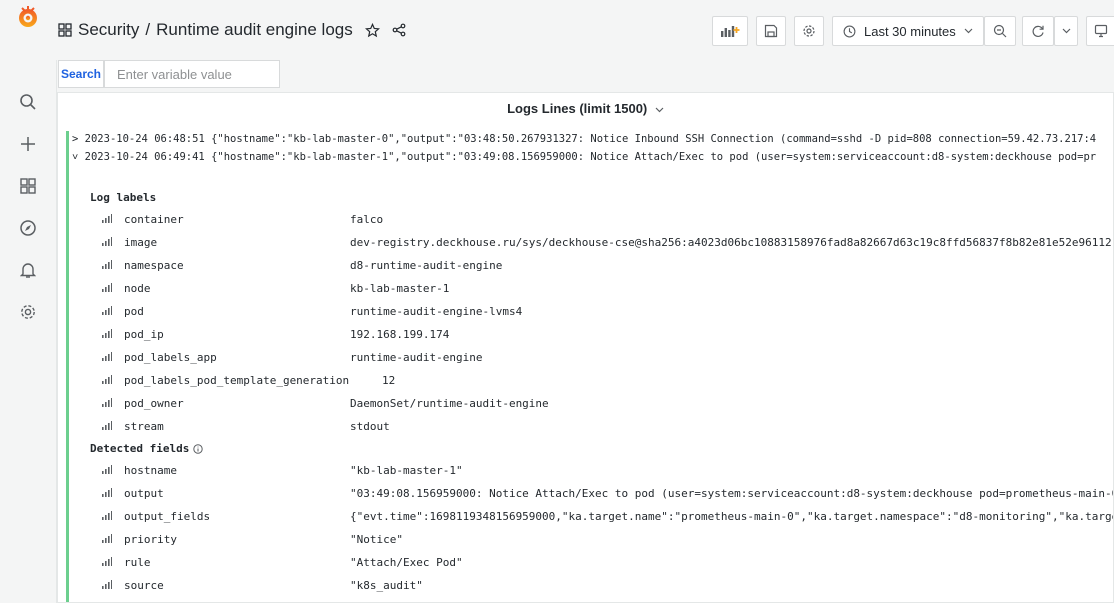  Describe the element at coordinates (150, 470) in the screenshot. I see `field-key: hostname` at that location.